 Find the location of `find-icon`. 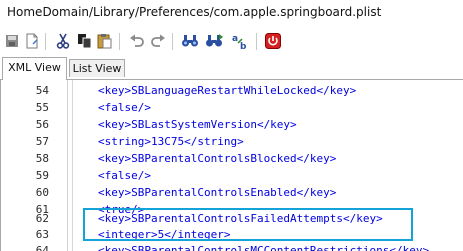

find-icon is located at coordinates (190, 41).